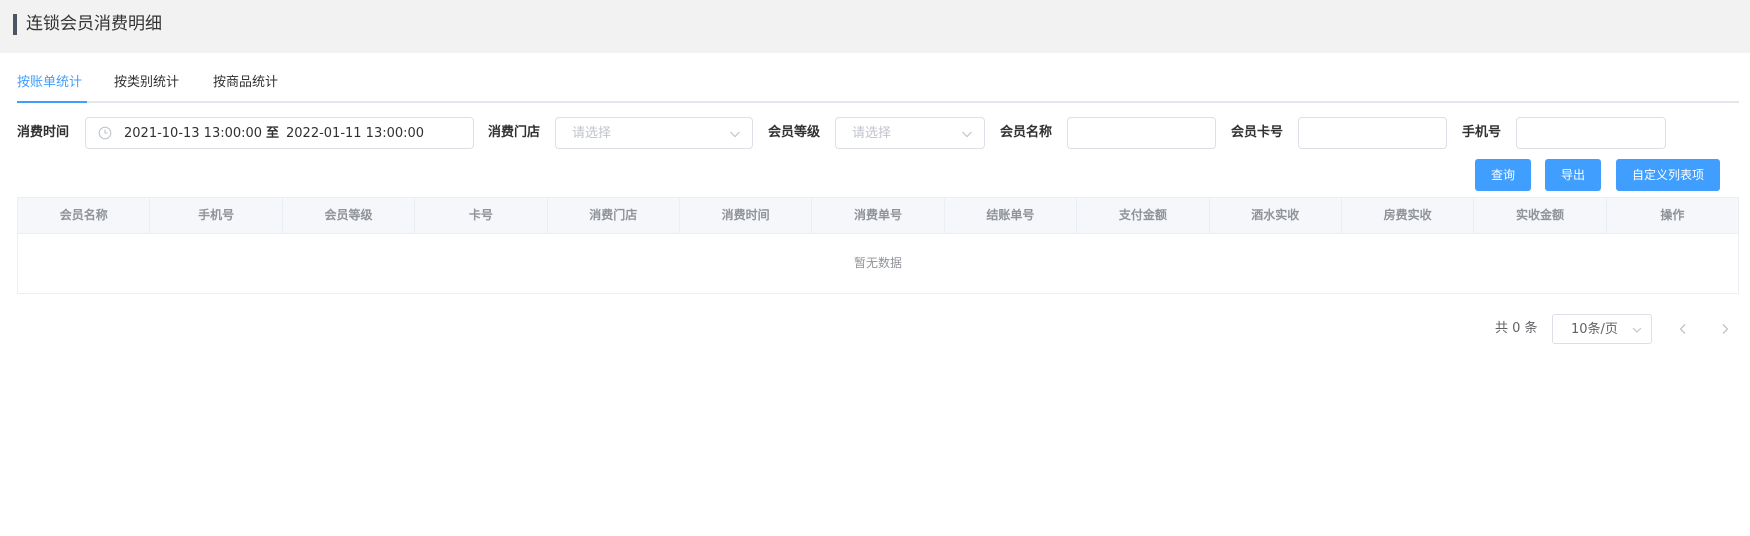 The width and height of the screenshot is (1750, 536). I want to click on column-header-card-no: 卡号, so click(481, 215).